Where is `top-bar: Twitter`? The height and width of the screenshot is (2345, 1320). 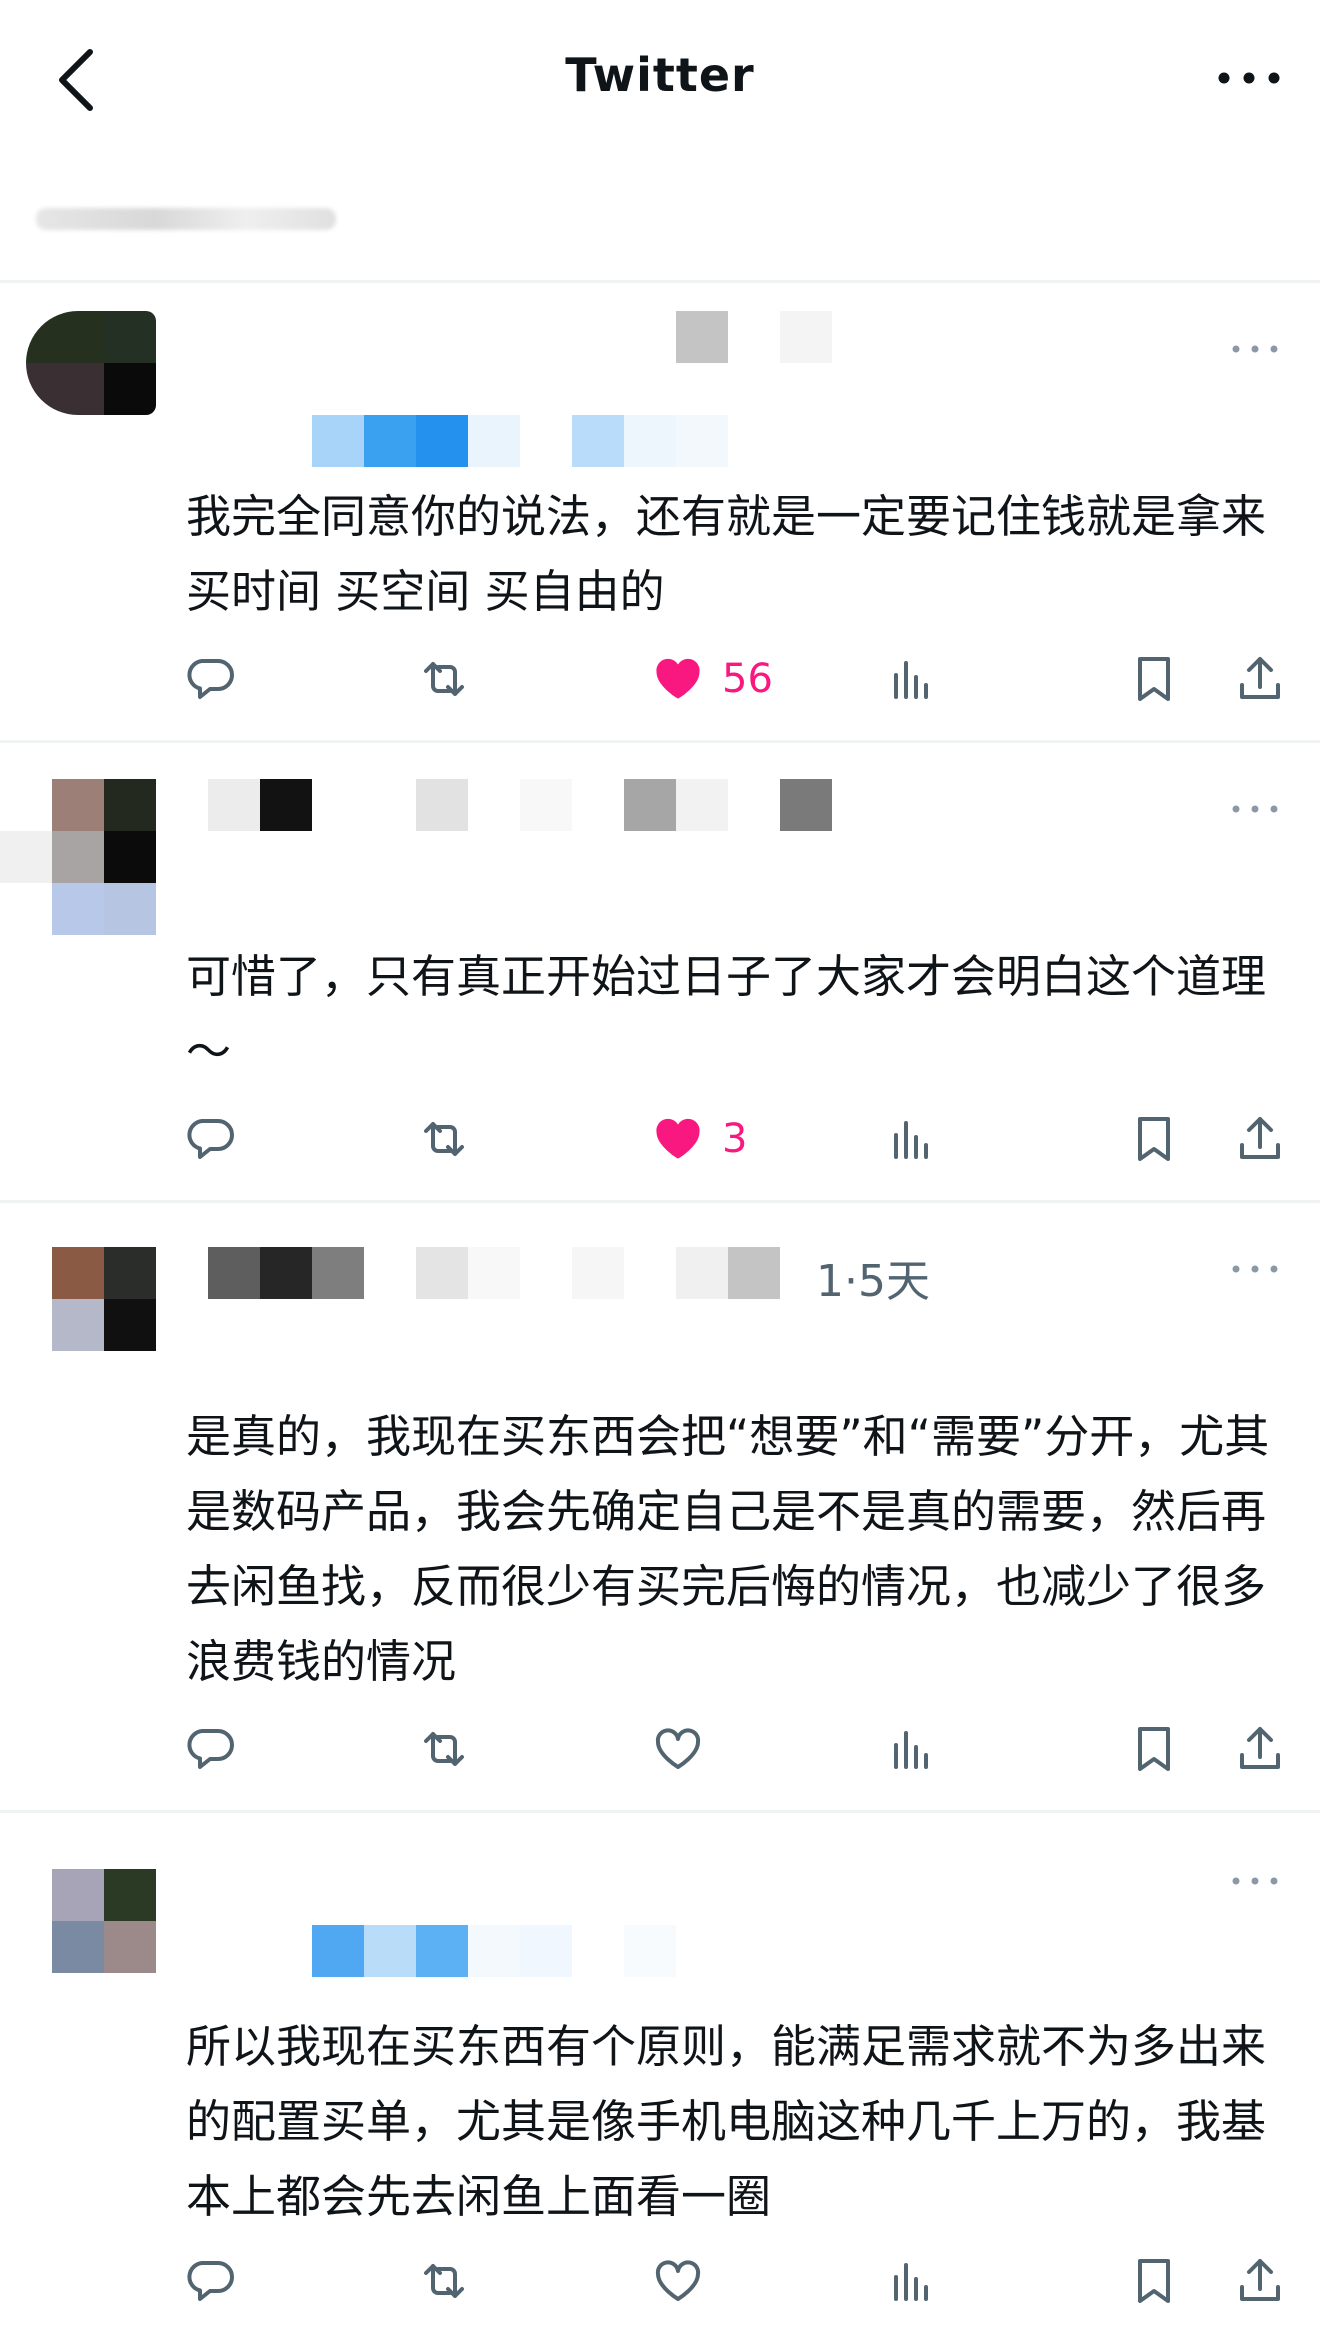
top-bar: Twitter is located at coordinates (660, 80).